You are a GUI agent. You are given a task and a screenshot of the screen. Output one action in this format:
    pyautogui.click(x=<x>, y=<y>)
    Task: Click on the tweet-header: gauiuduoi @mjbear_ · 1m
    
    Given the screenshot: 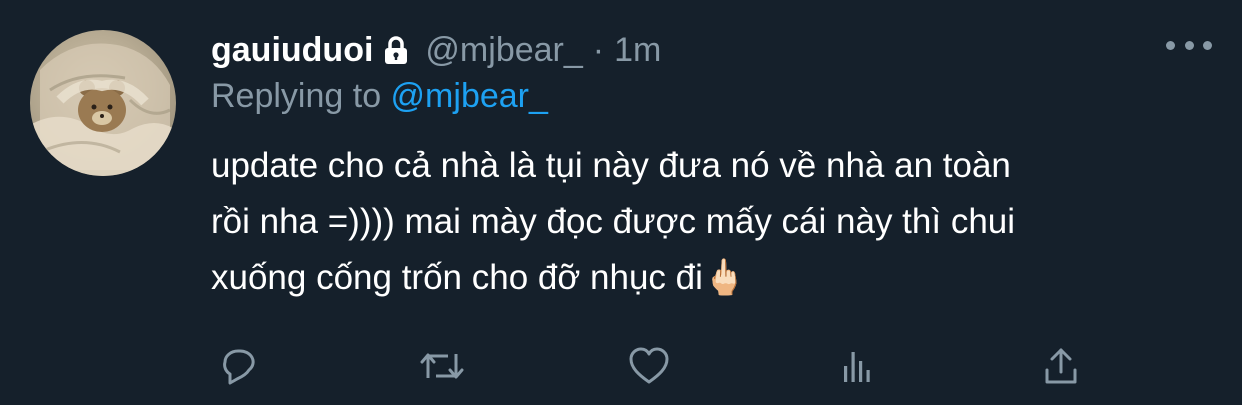 What is the action you would take?
    pyautogui.click(x=436, y=50)
    